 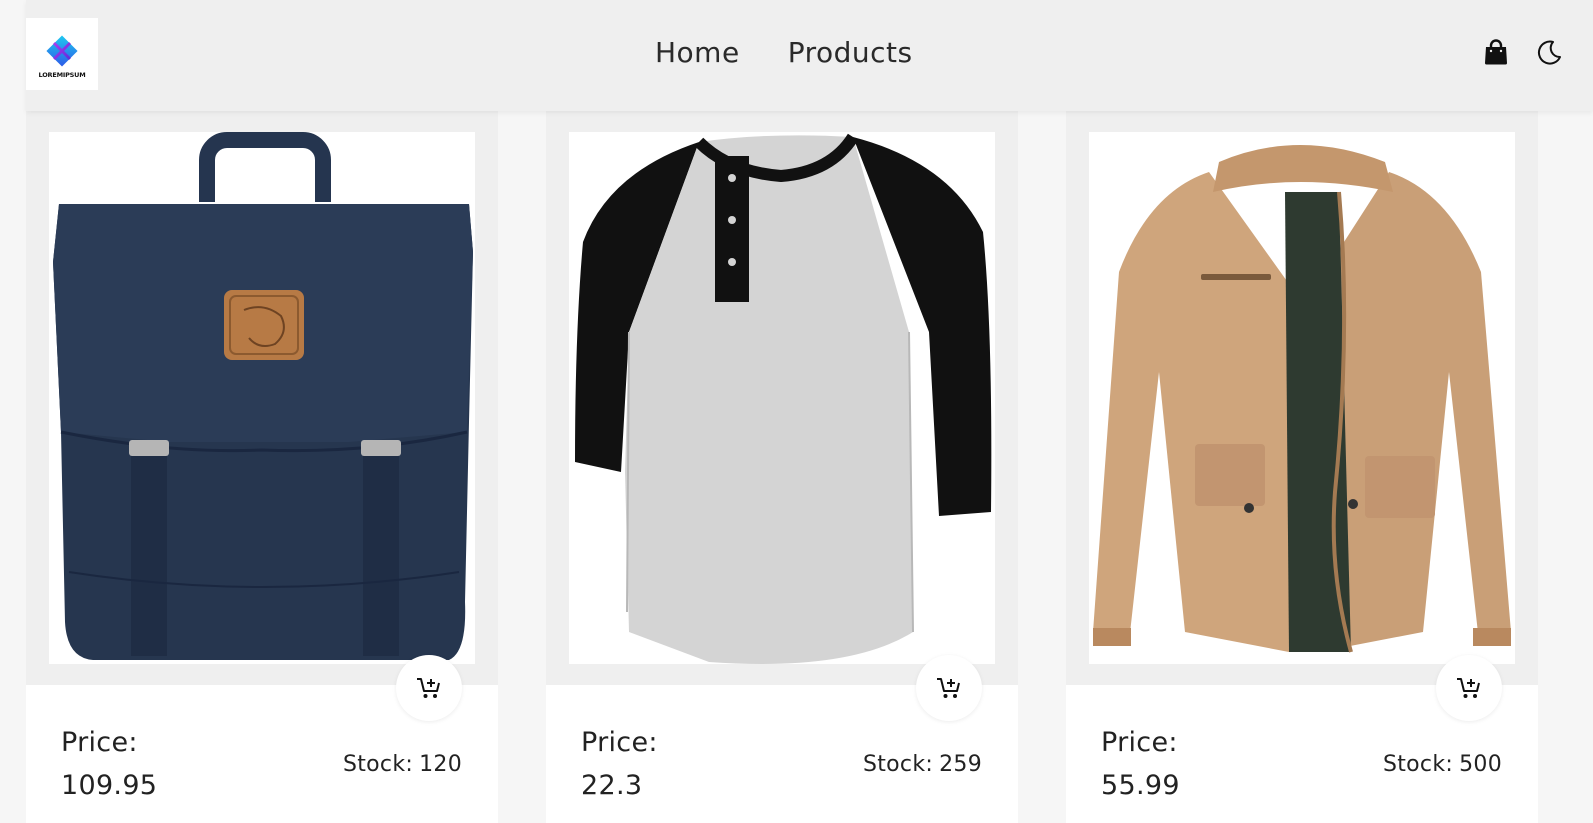 I want to click on stock-info: Stock: 500, so click(x=1442, y=764).